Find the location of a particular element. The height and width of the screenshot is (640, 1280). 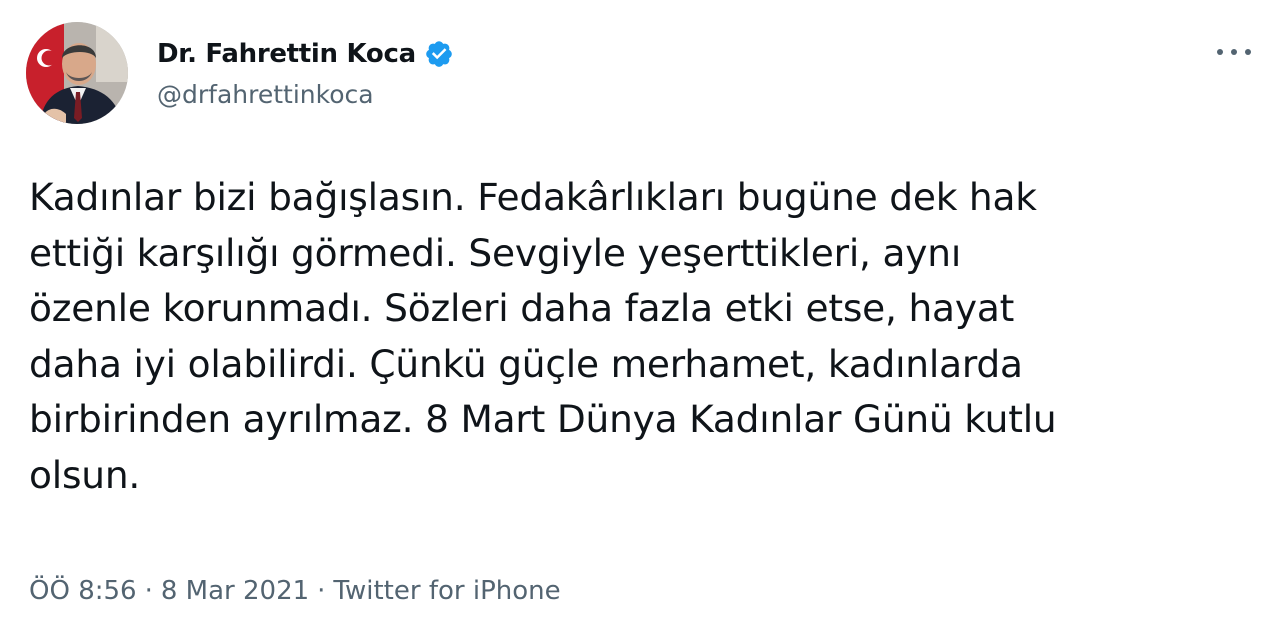

avatar is located at coordinates (77, 73).